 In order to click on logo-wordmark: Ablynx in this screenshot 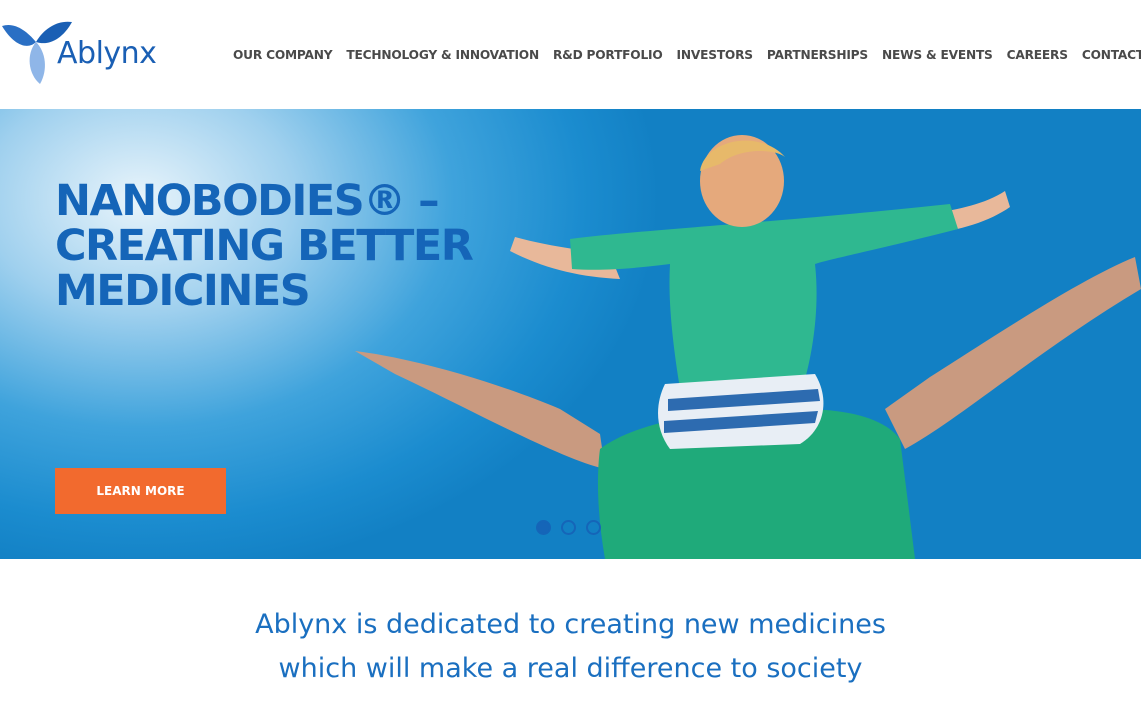, I will do `click(107, 53)`.